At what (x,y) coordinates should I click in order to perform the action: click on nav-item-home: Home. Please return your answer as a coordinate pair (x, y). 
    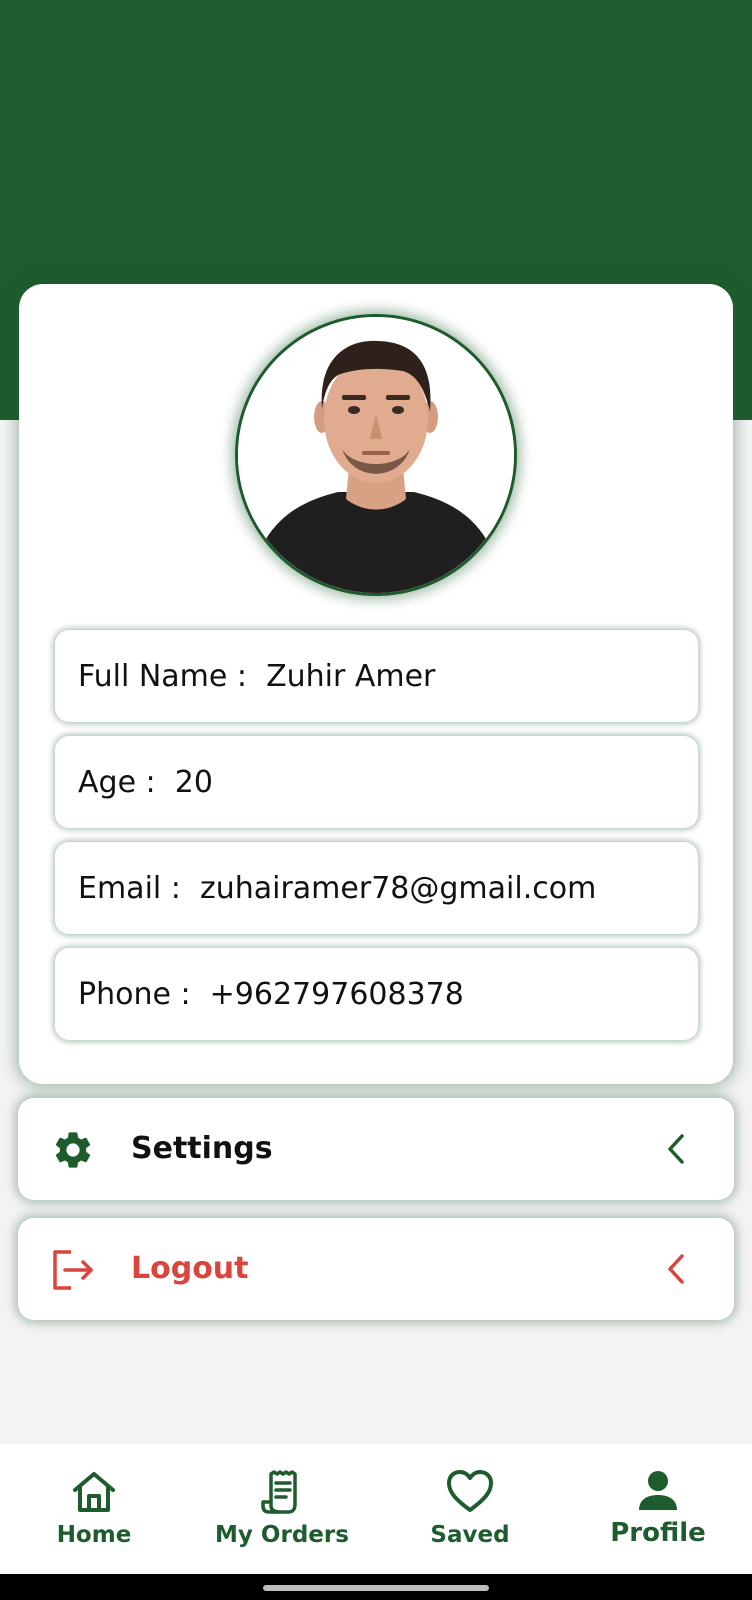
    Looking at the image, I should click on (94, 1509).